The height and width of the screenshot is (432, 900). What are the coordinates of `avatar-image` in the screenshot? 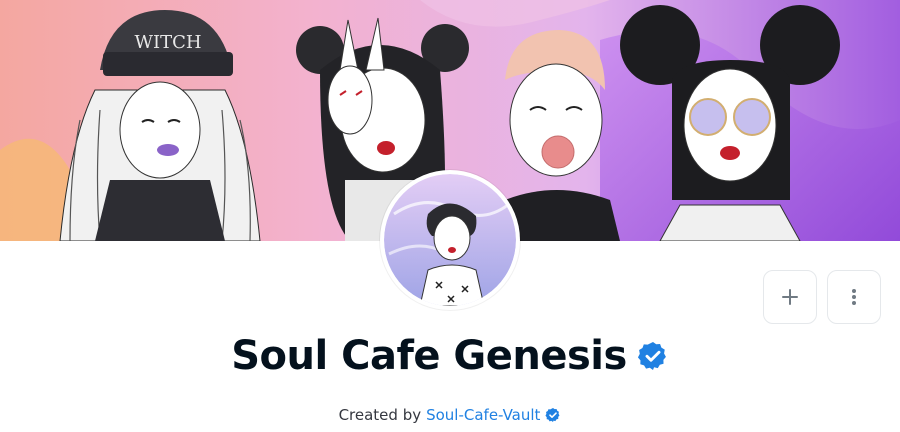 It's located at (450, 240).